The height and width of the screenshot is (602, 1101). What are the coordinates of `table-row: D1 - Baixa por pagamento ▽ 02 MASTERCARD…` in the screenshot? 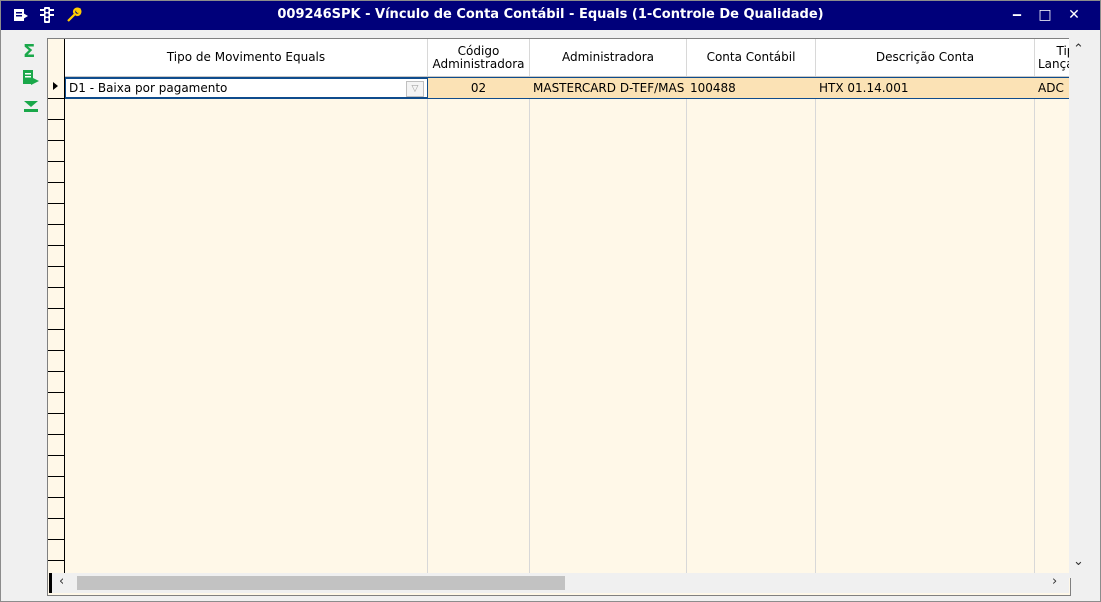 It's located at (567, 88).